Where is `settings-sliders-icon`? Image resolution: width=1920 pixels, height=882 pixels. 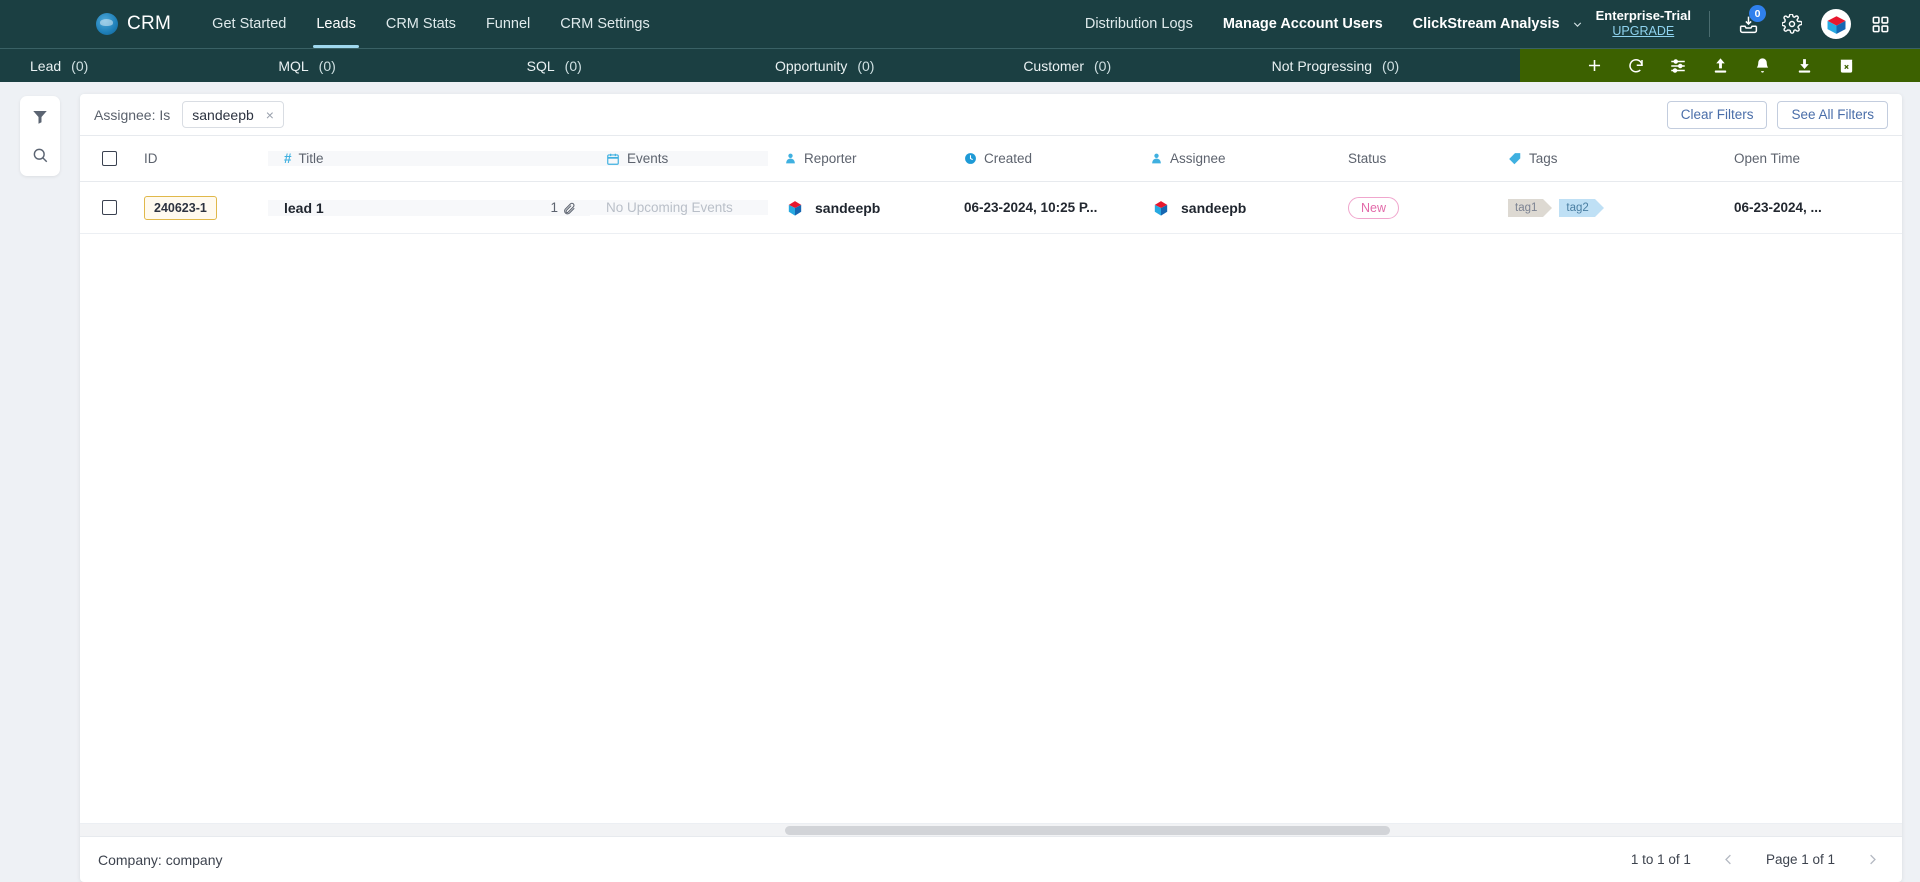
settings-sliders-icon is located at coordinates (1678, 66).